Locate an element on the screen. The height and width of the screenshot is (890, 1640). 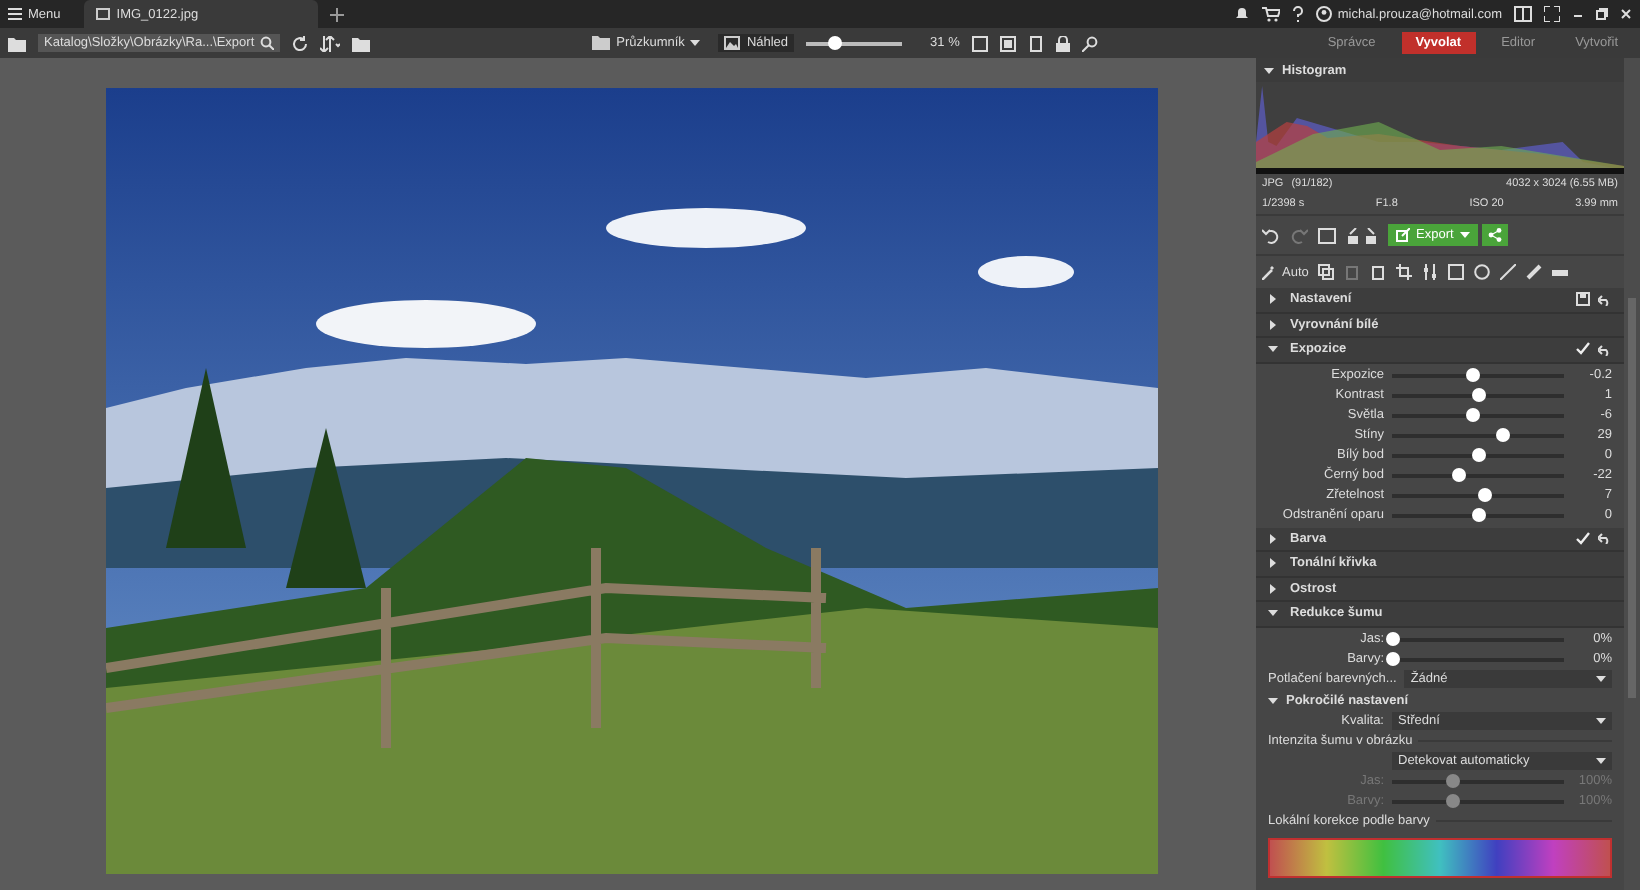
fit-height-icon is located at coordinates (1035, 43).